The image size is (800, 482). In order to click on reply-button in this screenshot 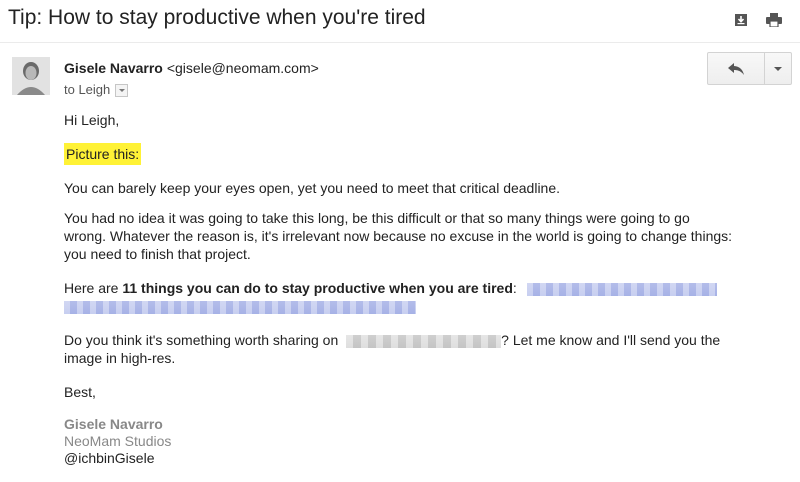, I will do `click(736, 68)`.